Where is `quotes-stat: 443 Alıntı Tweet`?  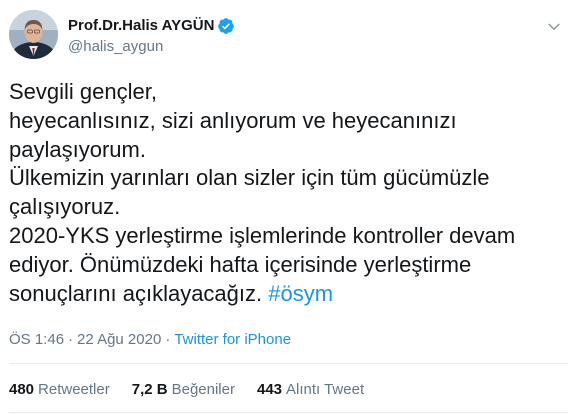
quotes-stat: 443 Alıntı Tweet is located at coordinates (310, 390).